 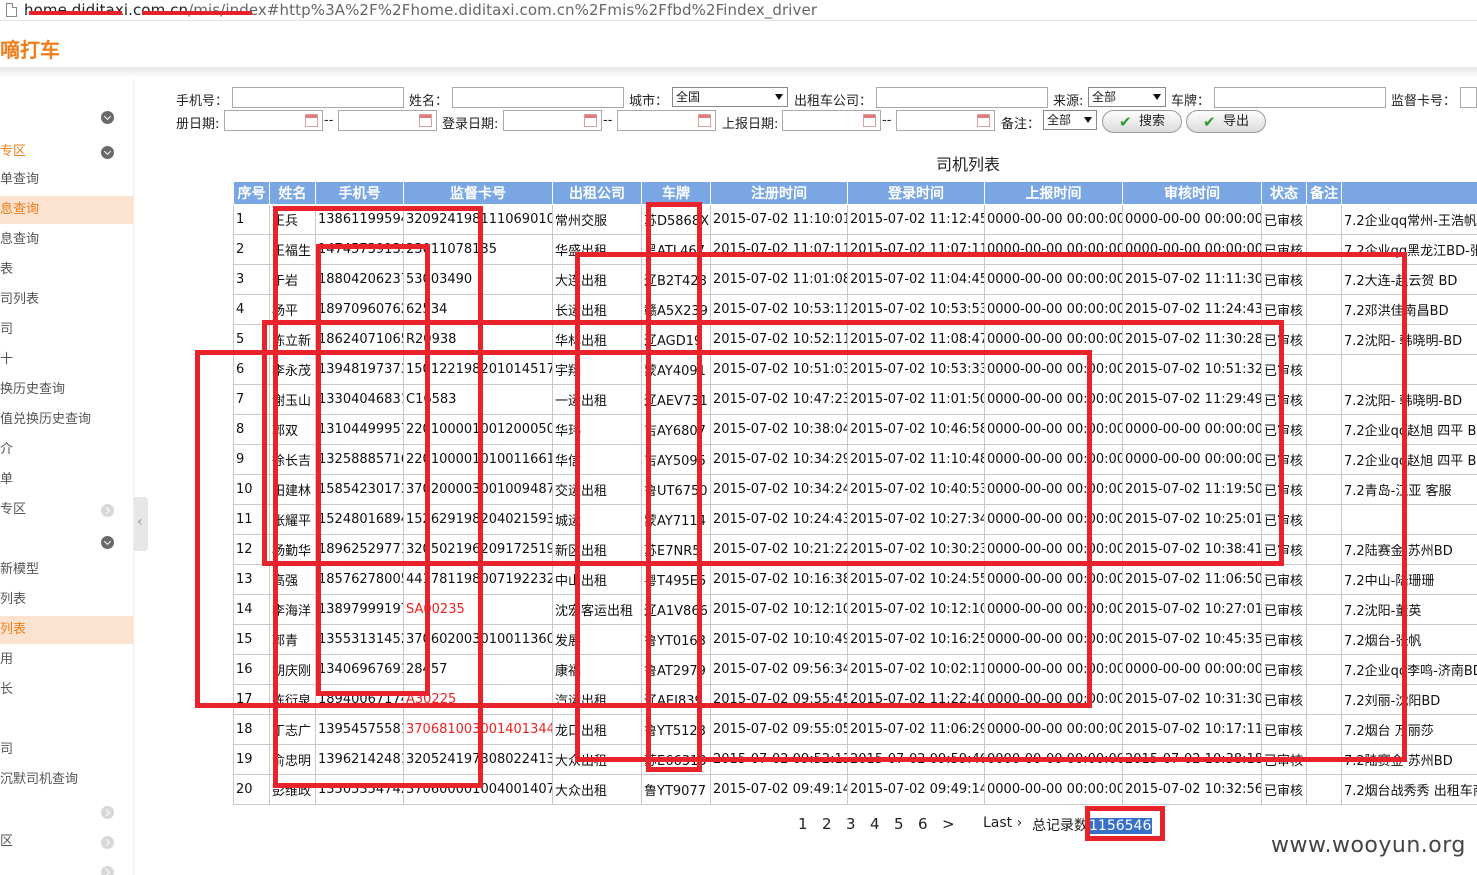 What do you see at coordinates (67, 300) in the screenshot?
I see `sidebar-item: 司列表` at bounding box center [67, 300].